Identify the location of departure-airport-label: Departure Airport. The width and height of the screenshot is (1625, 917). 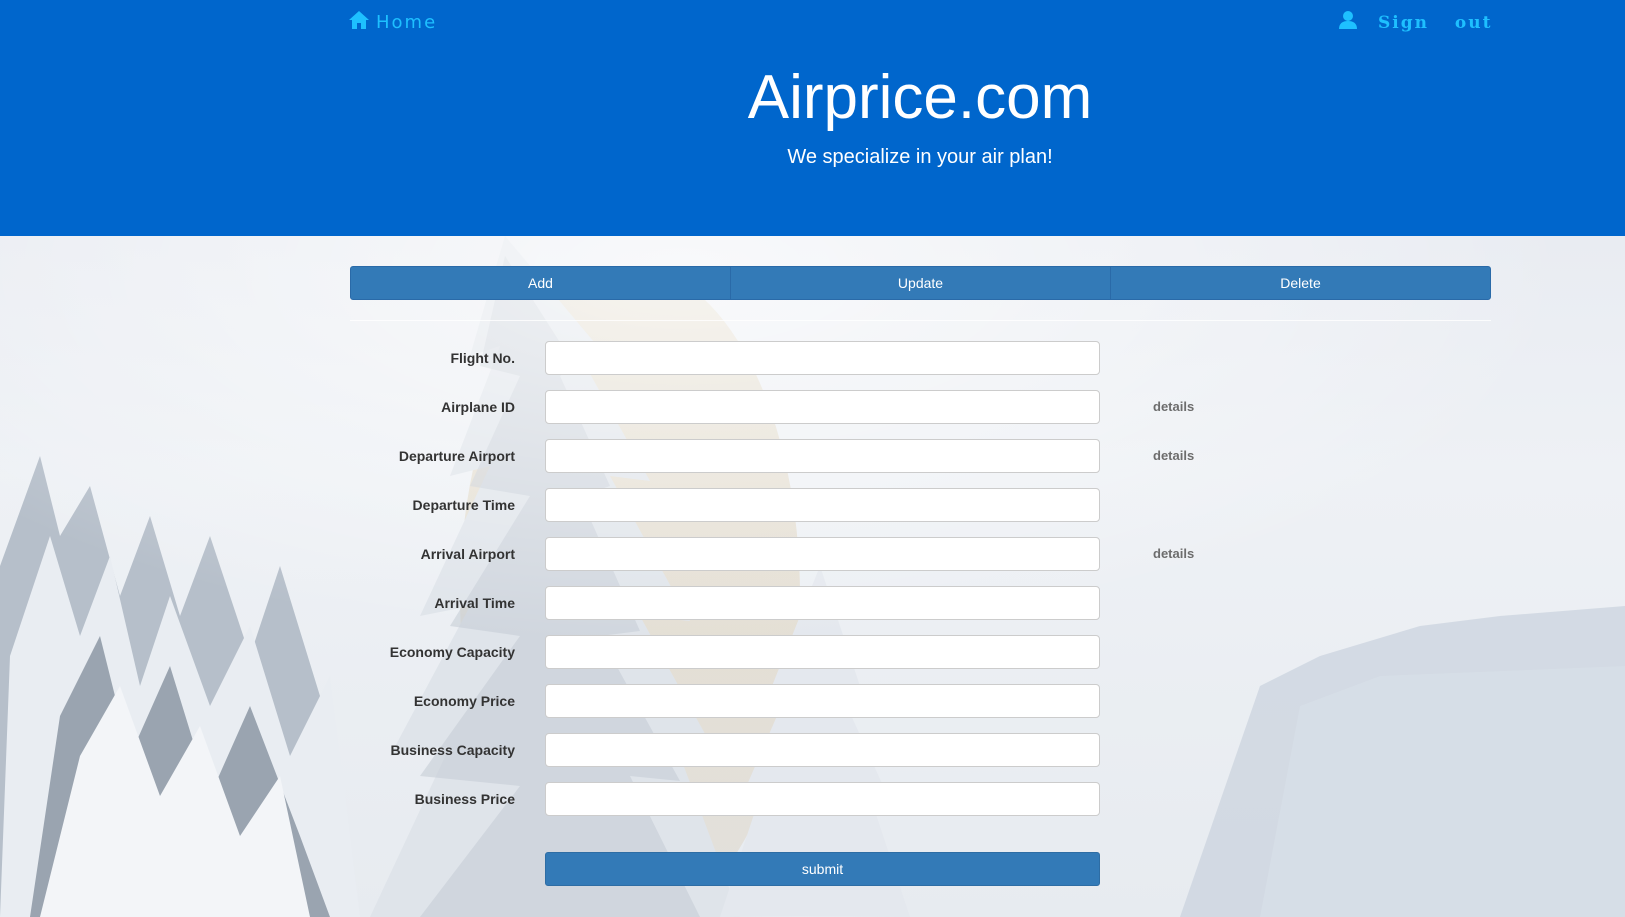
(456, 456).